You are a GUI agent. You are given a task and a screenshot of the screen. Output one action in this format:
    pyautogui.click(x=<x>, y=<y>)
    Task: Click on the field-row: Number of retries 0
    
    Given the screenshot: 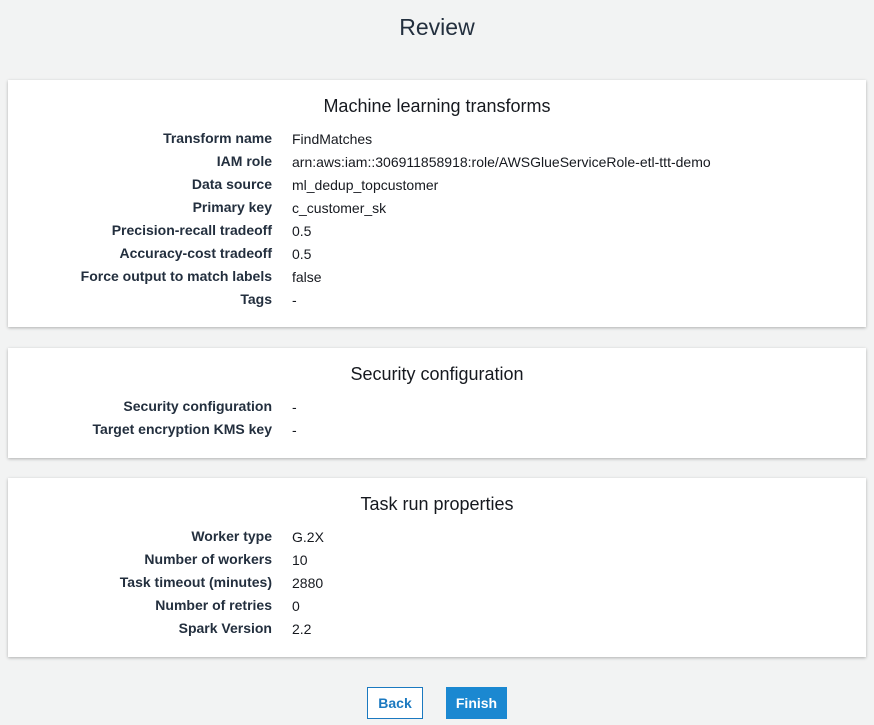 What is the action you would take?
    pyautogui.click(x=437, y=608)
    